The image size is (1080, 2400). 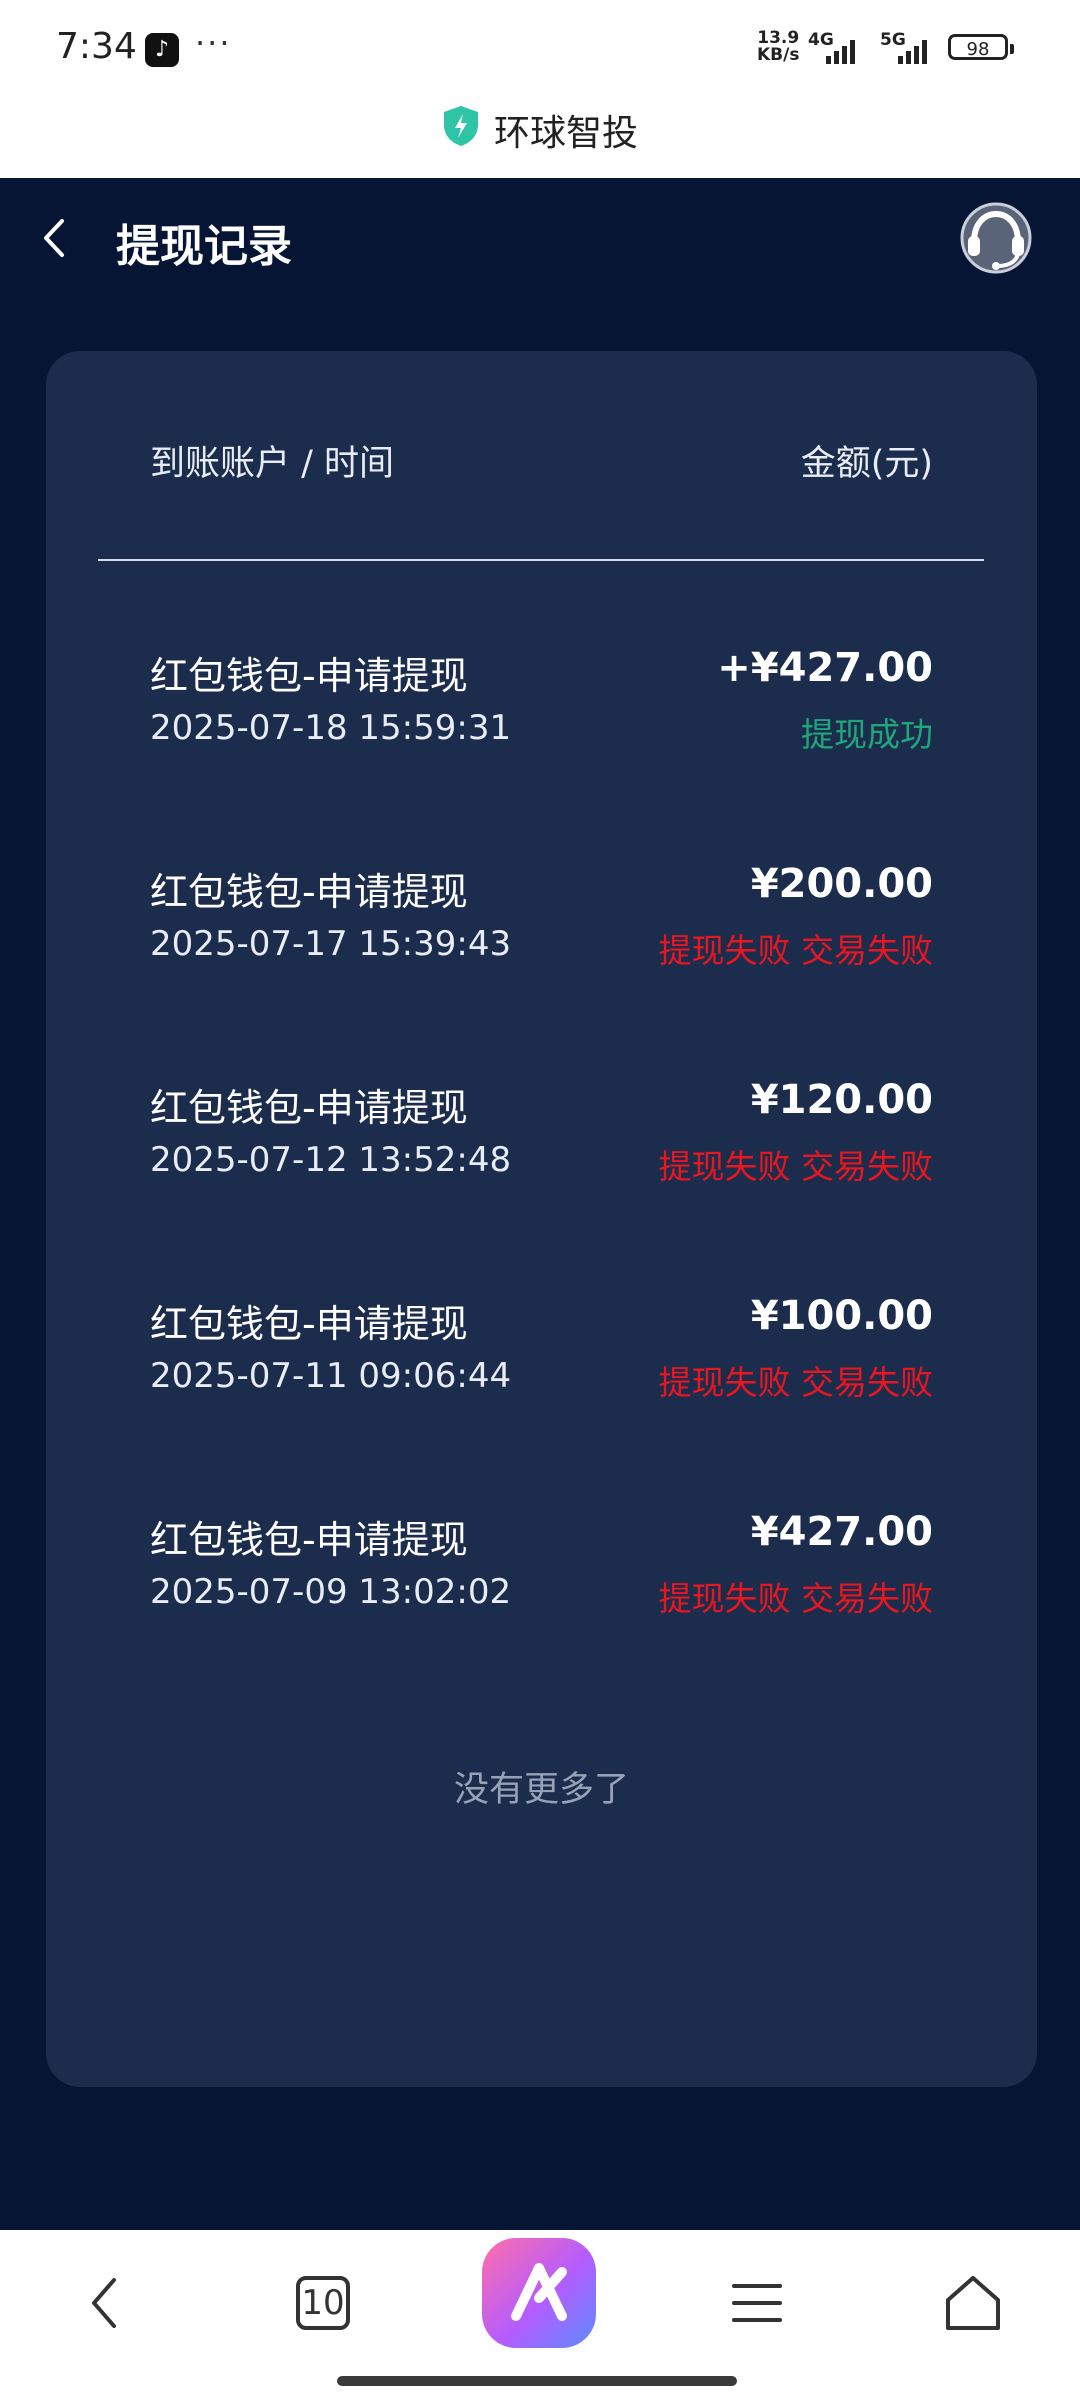 What do you see at coordinates (162, 50) in the screenshot?
I see `tiktok-icon: ♪` at bounding box center [162, 50].